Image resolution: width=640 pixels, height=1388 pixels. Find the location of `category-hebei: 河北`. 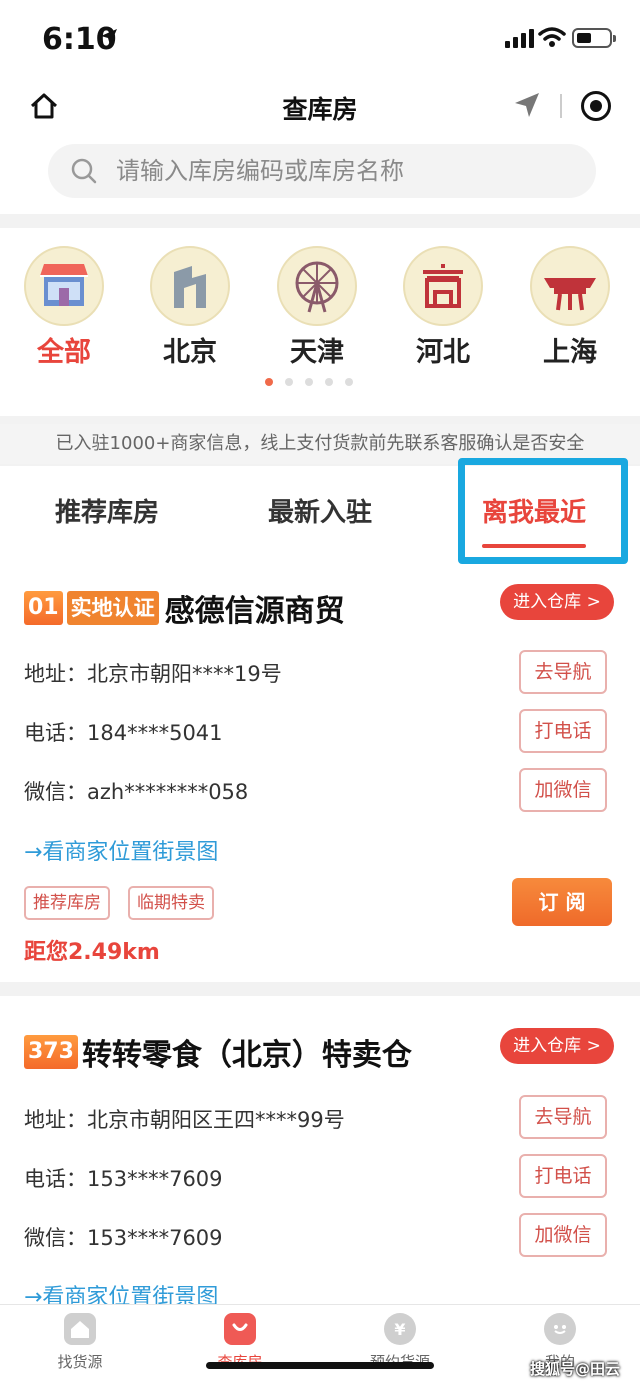

category-hebei: 河北 is located at coordinates (443, 307).